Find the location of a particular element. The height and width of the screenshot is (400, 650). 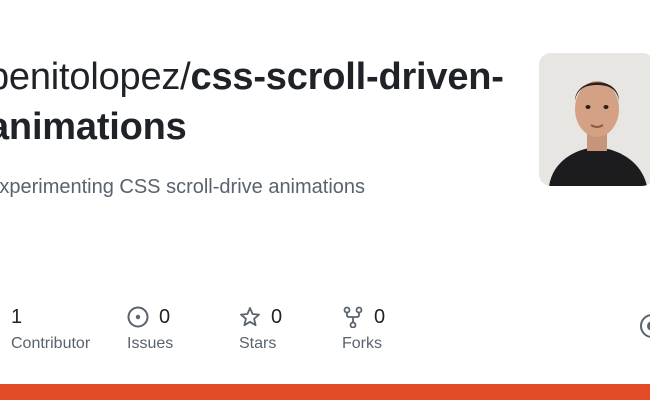

stars-count: 0 is located at coordinates (277, 316).